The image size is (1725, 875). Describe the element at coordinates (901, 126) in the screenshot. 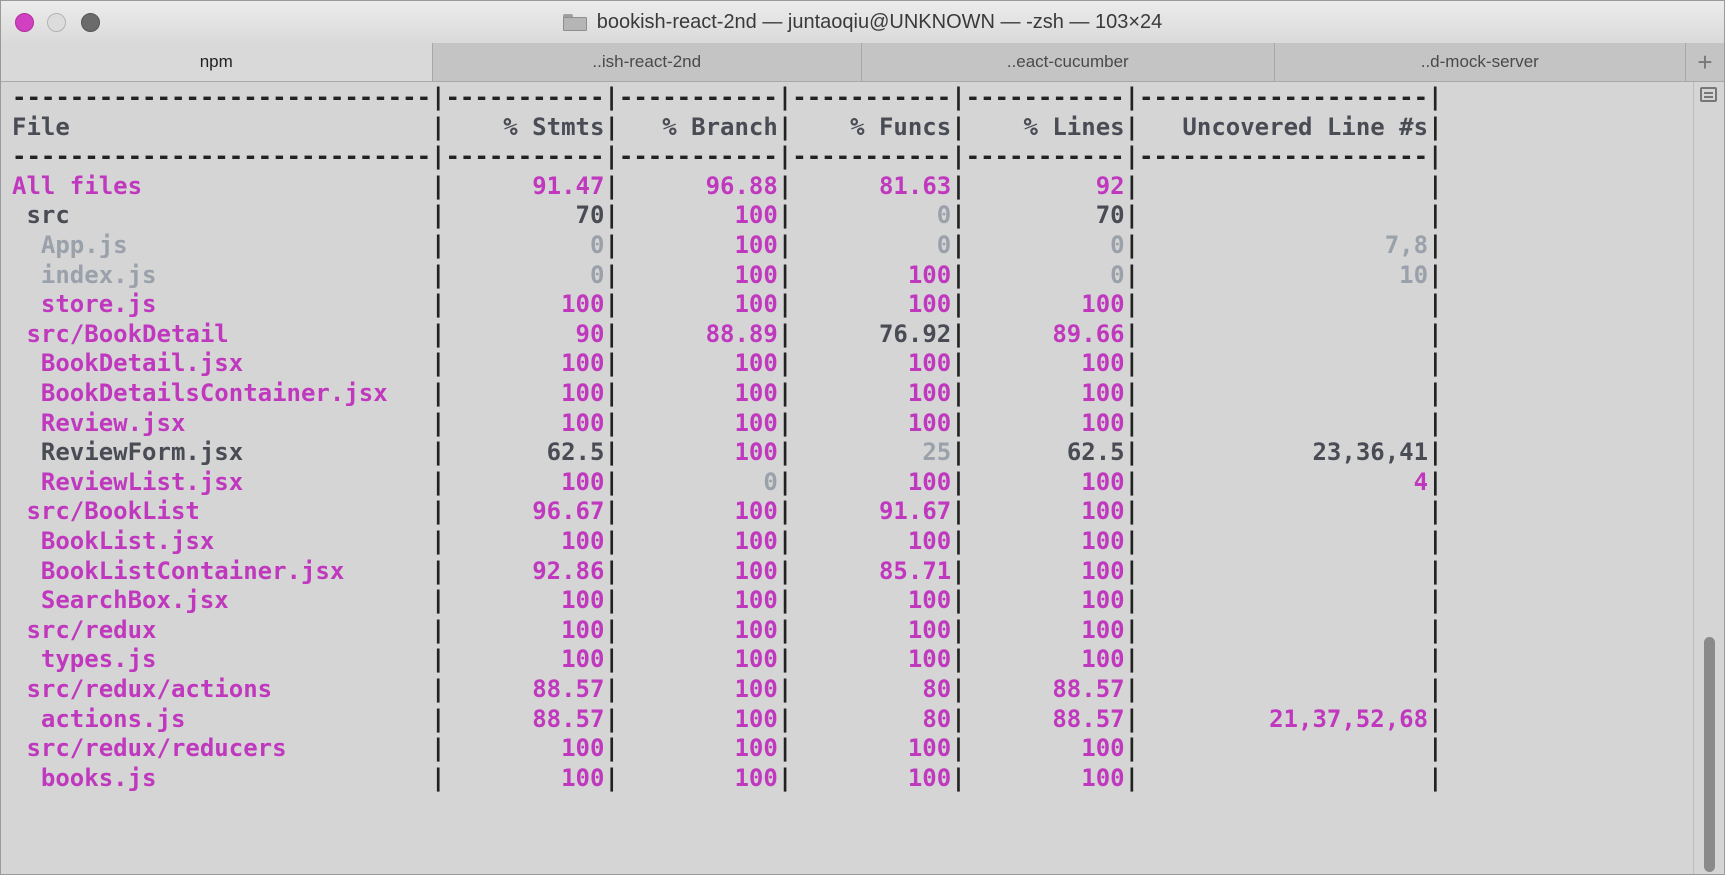

I see `column-header: % Funcs` at that location.